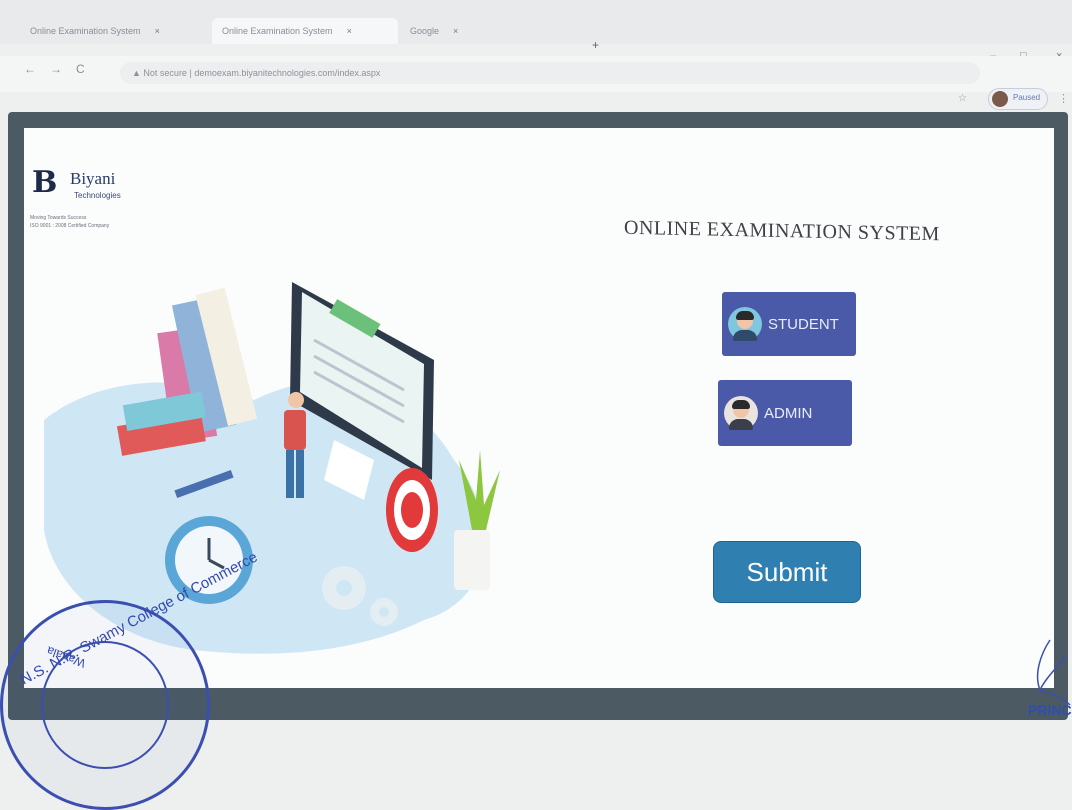 This screenshot has height=810, width=1072. I want to click on new-tab-button: +, so click(595, 45).